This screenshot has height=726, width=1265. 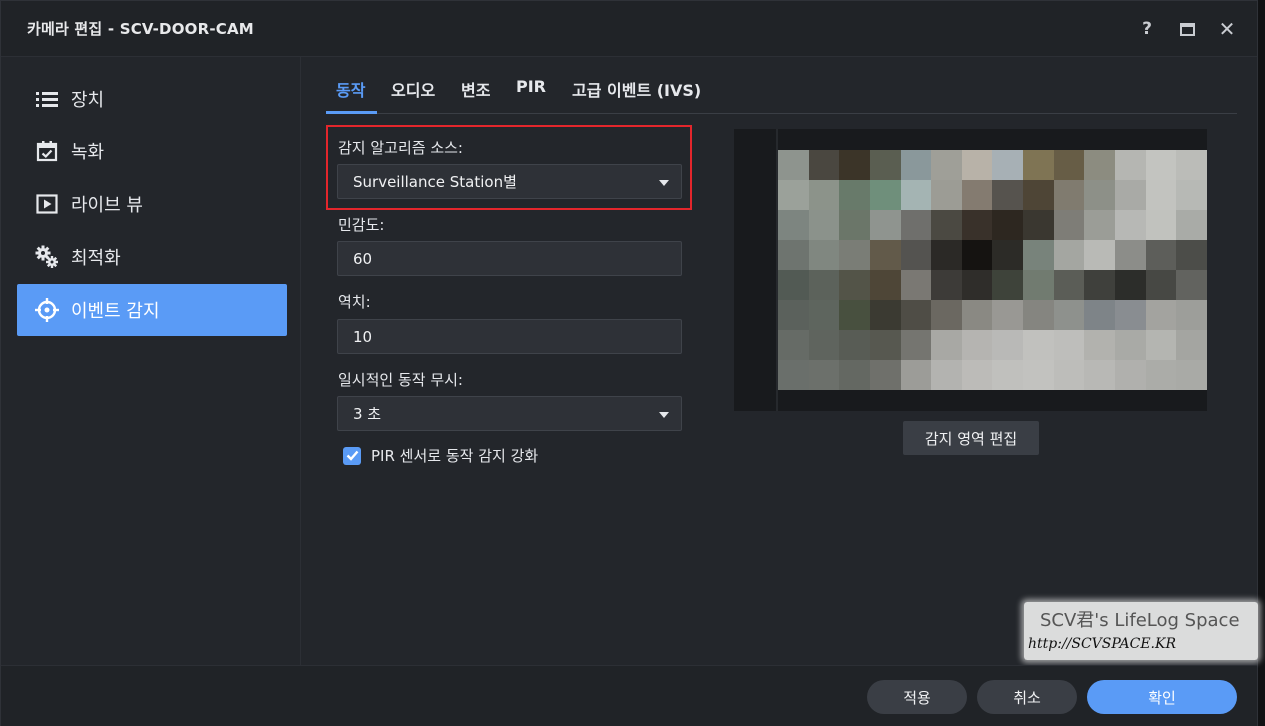 What do you see at coordinates (400, 380) in the screenshot?
I see `ignore-short-motion-label: 일시적인 동작 무시:` at bounding box center [400, 380].